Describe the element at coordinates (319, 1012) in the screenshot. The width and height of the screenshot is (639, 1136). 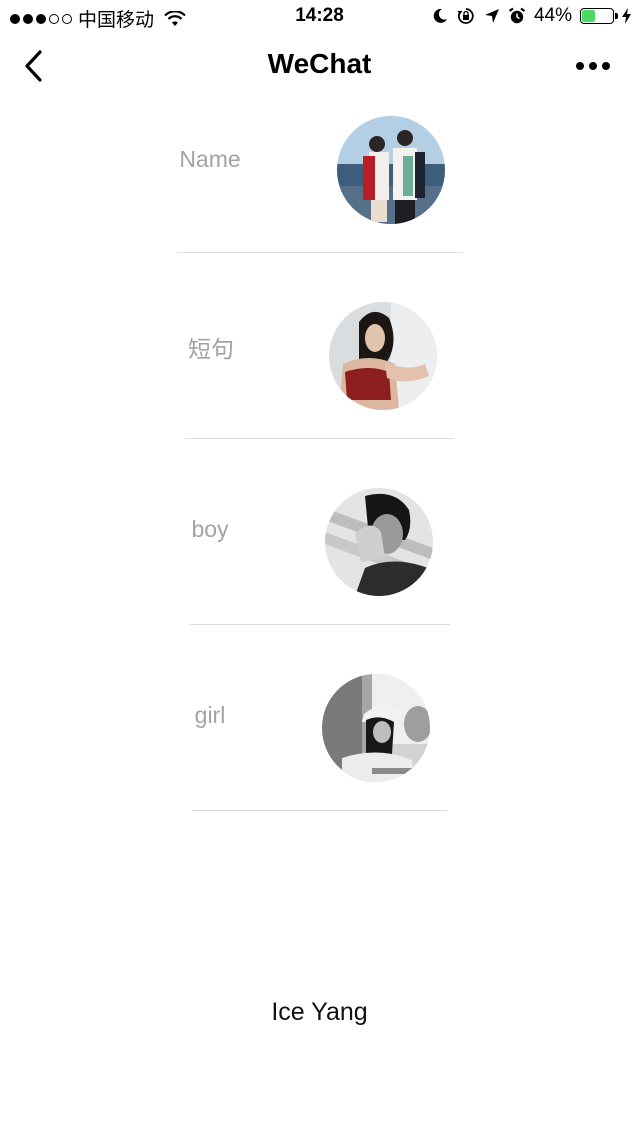
I see `footer-name: Ice Yang` at that location.